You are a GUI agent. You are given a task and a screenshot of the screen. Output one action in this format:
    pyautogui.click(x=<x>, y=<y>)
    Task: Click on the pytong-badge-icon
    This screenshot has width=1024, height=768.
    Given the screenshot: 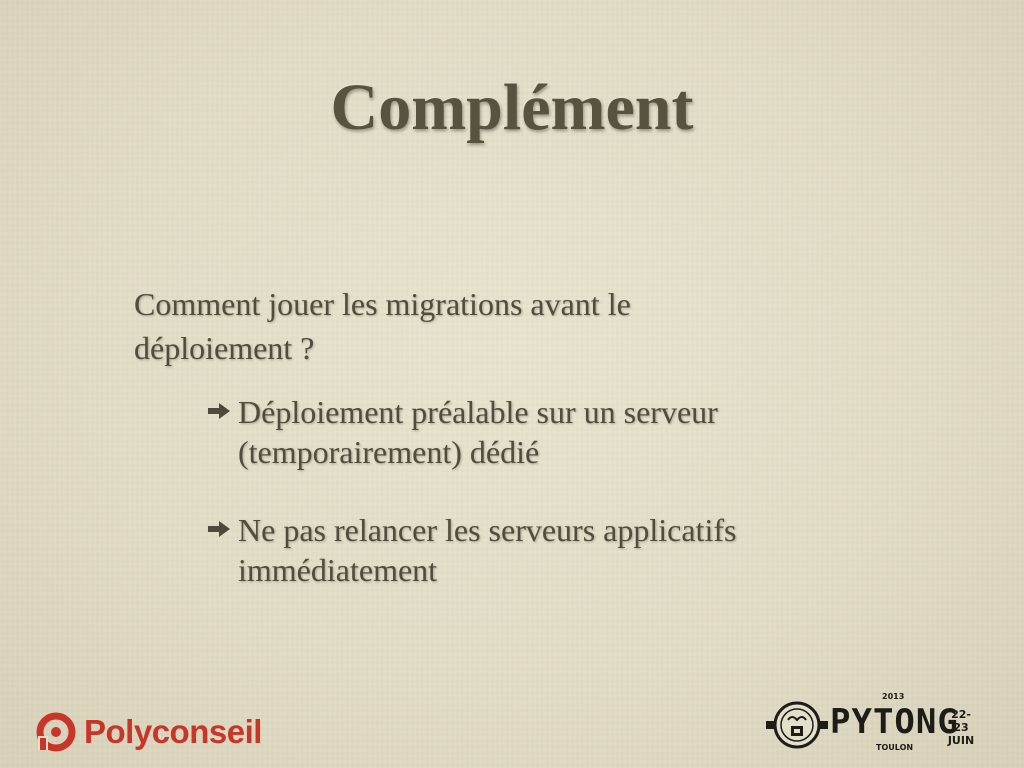 What is the action you would take?
    pyautogui.click(x=797, y=725)
    